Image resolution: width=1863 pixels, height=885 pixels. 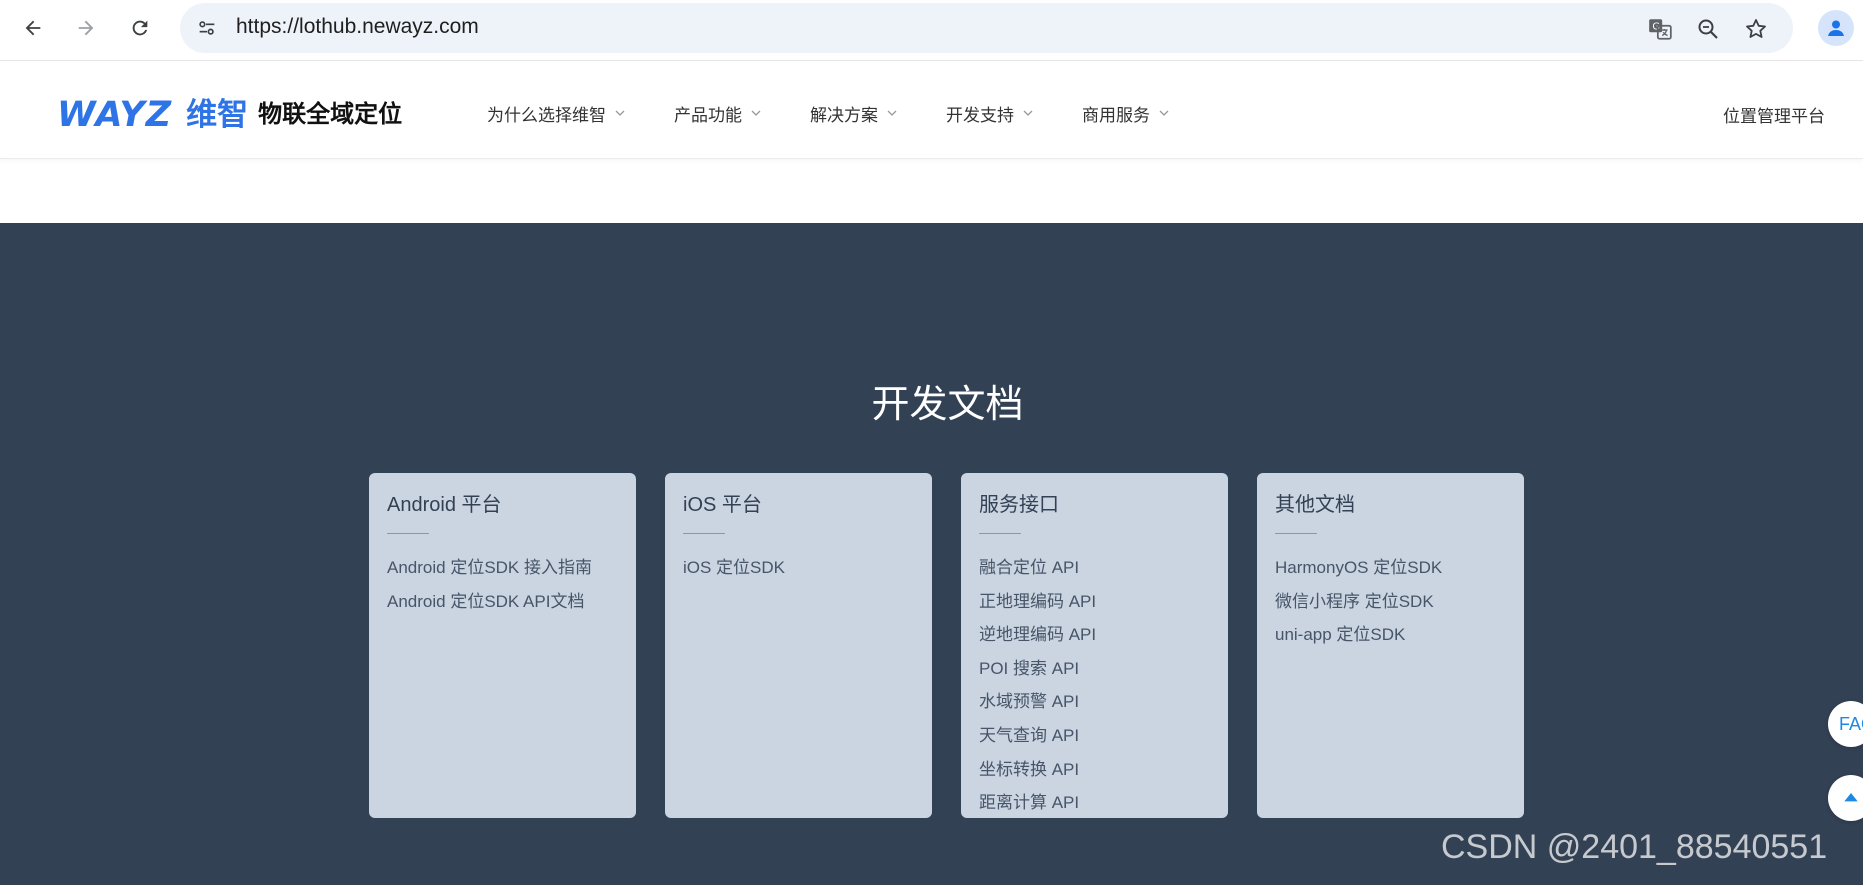 What do you see at coordinates (1774, 114) in the screenshot?
I see `location-platform-link: 位置管理平台` at bounding box center [1774, 114].